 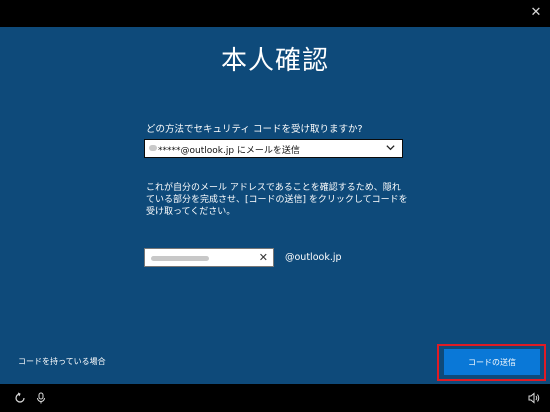 I want to click on email-domain-suffix: @outlook.jp, so click(x=313, y=257).